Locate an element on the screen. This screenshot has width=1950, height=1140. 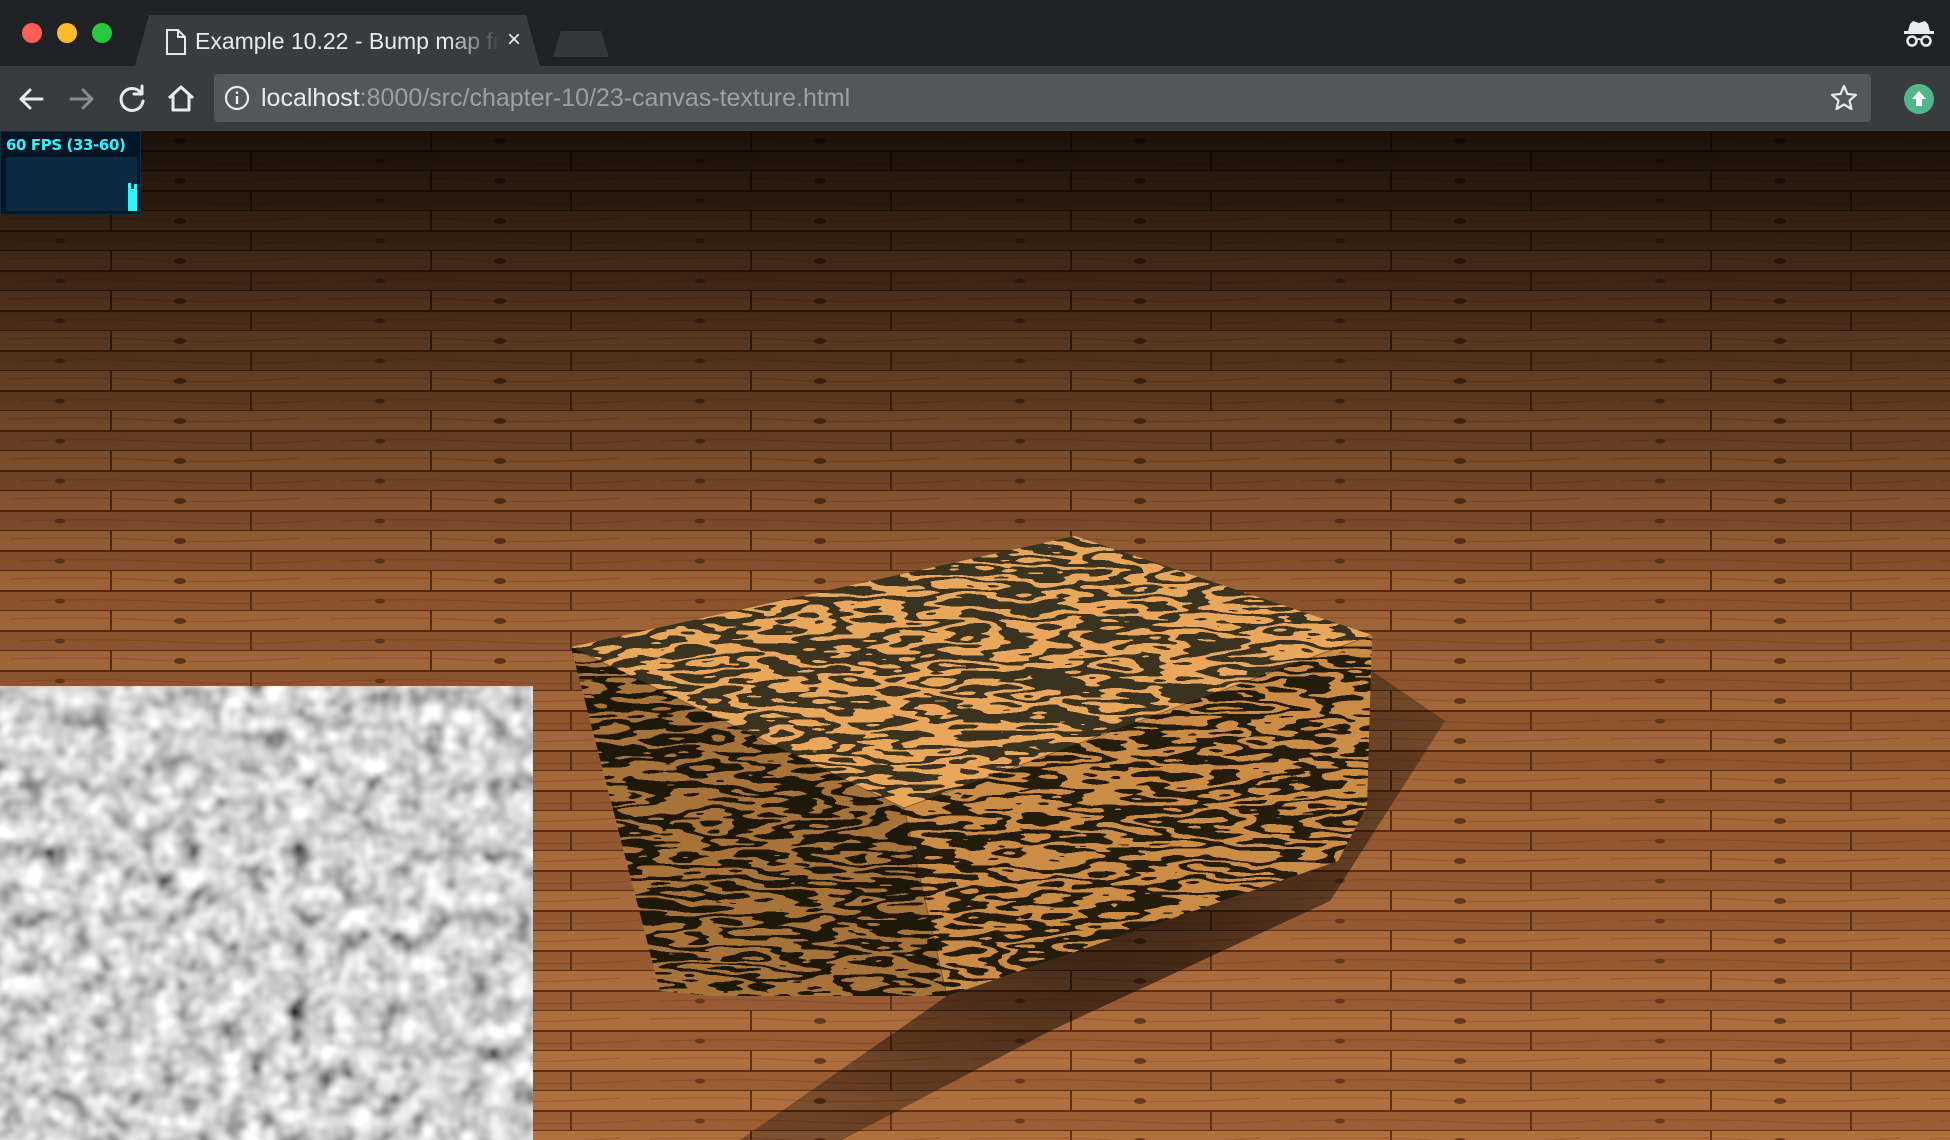
window-maximize-button is located at coordinates (102, 33).